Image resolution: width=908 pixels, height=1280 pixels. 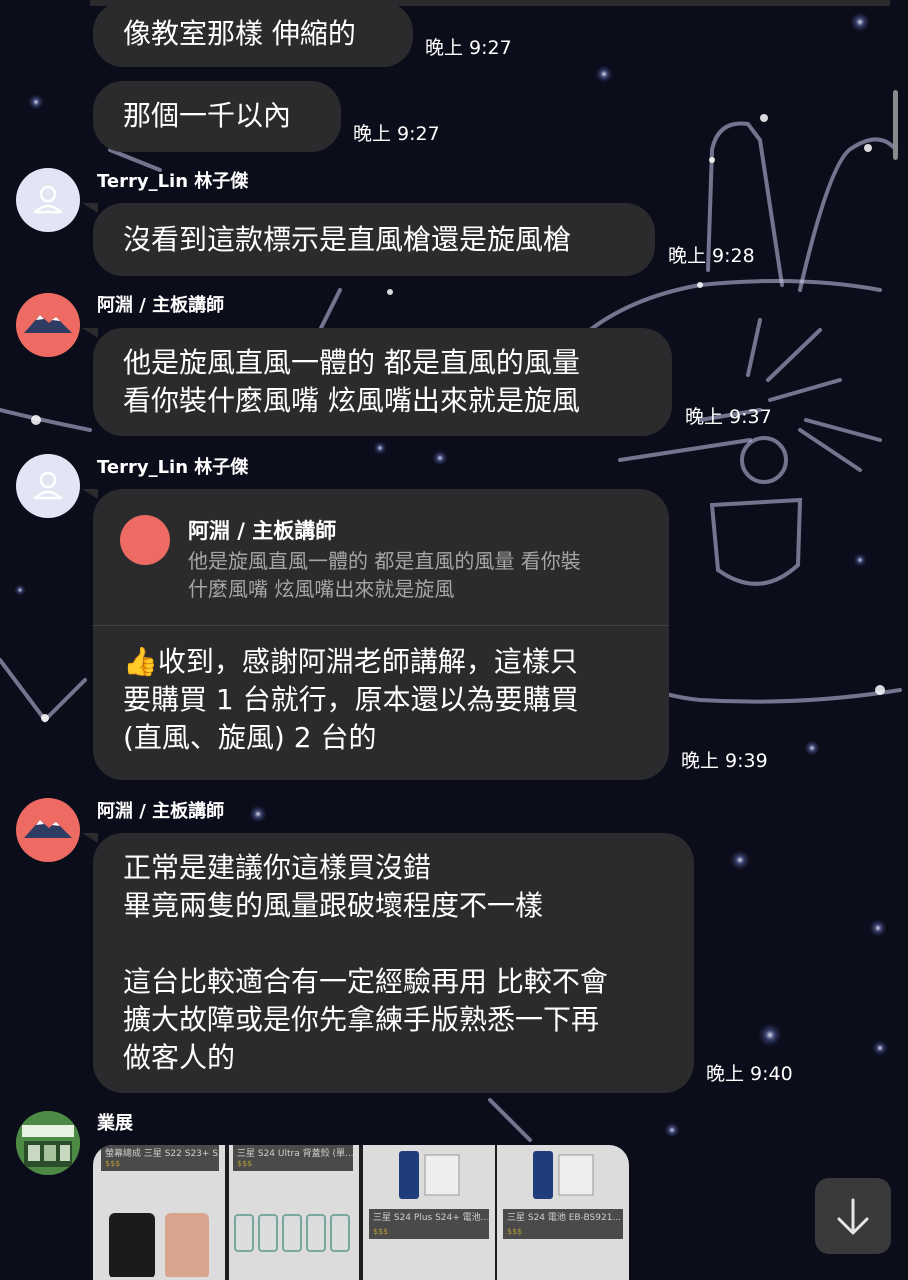 I want to click on scroll-to-bottom-button, so click(x=853, y=1216).